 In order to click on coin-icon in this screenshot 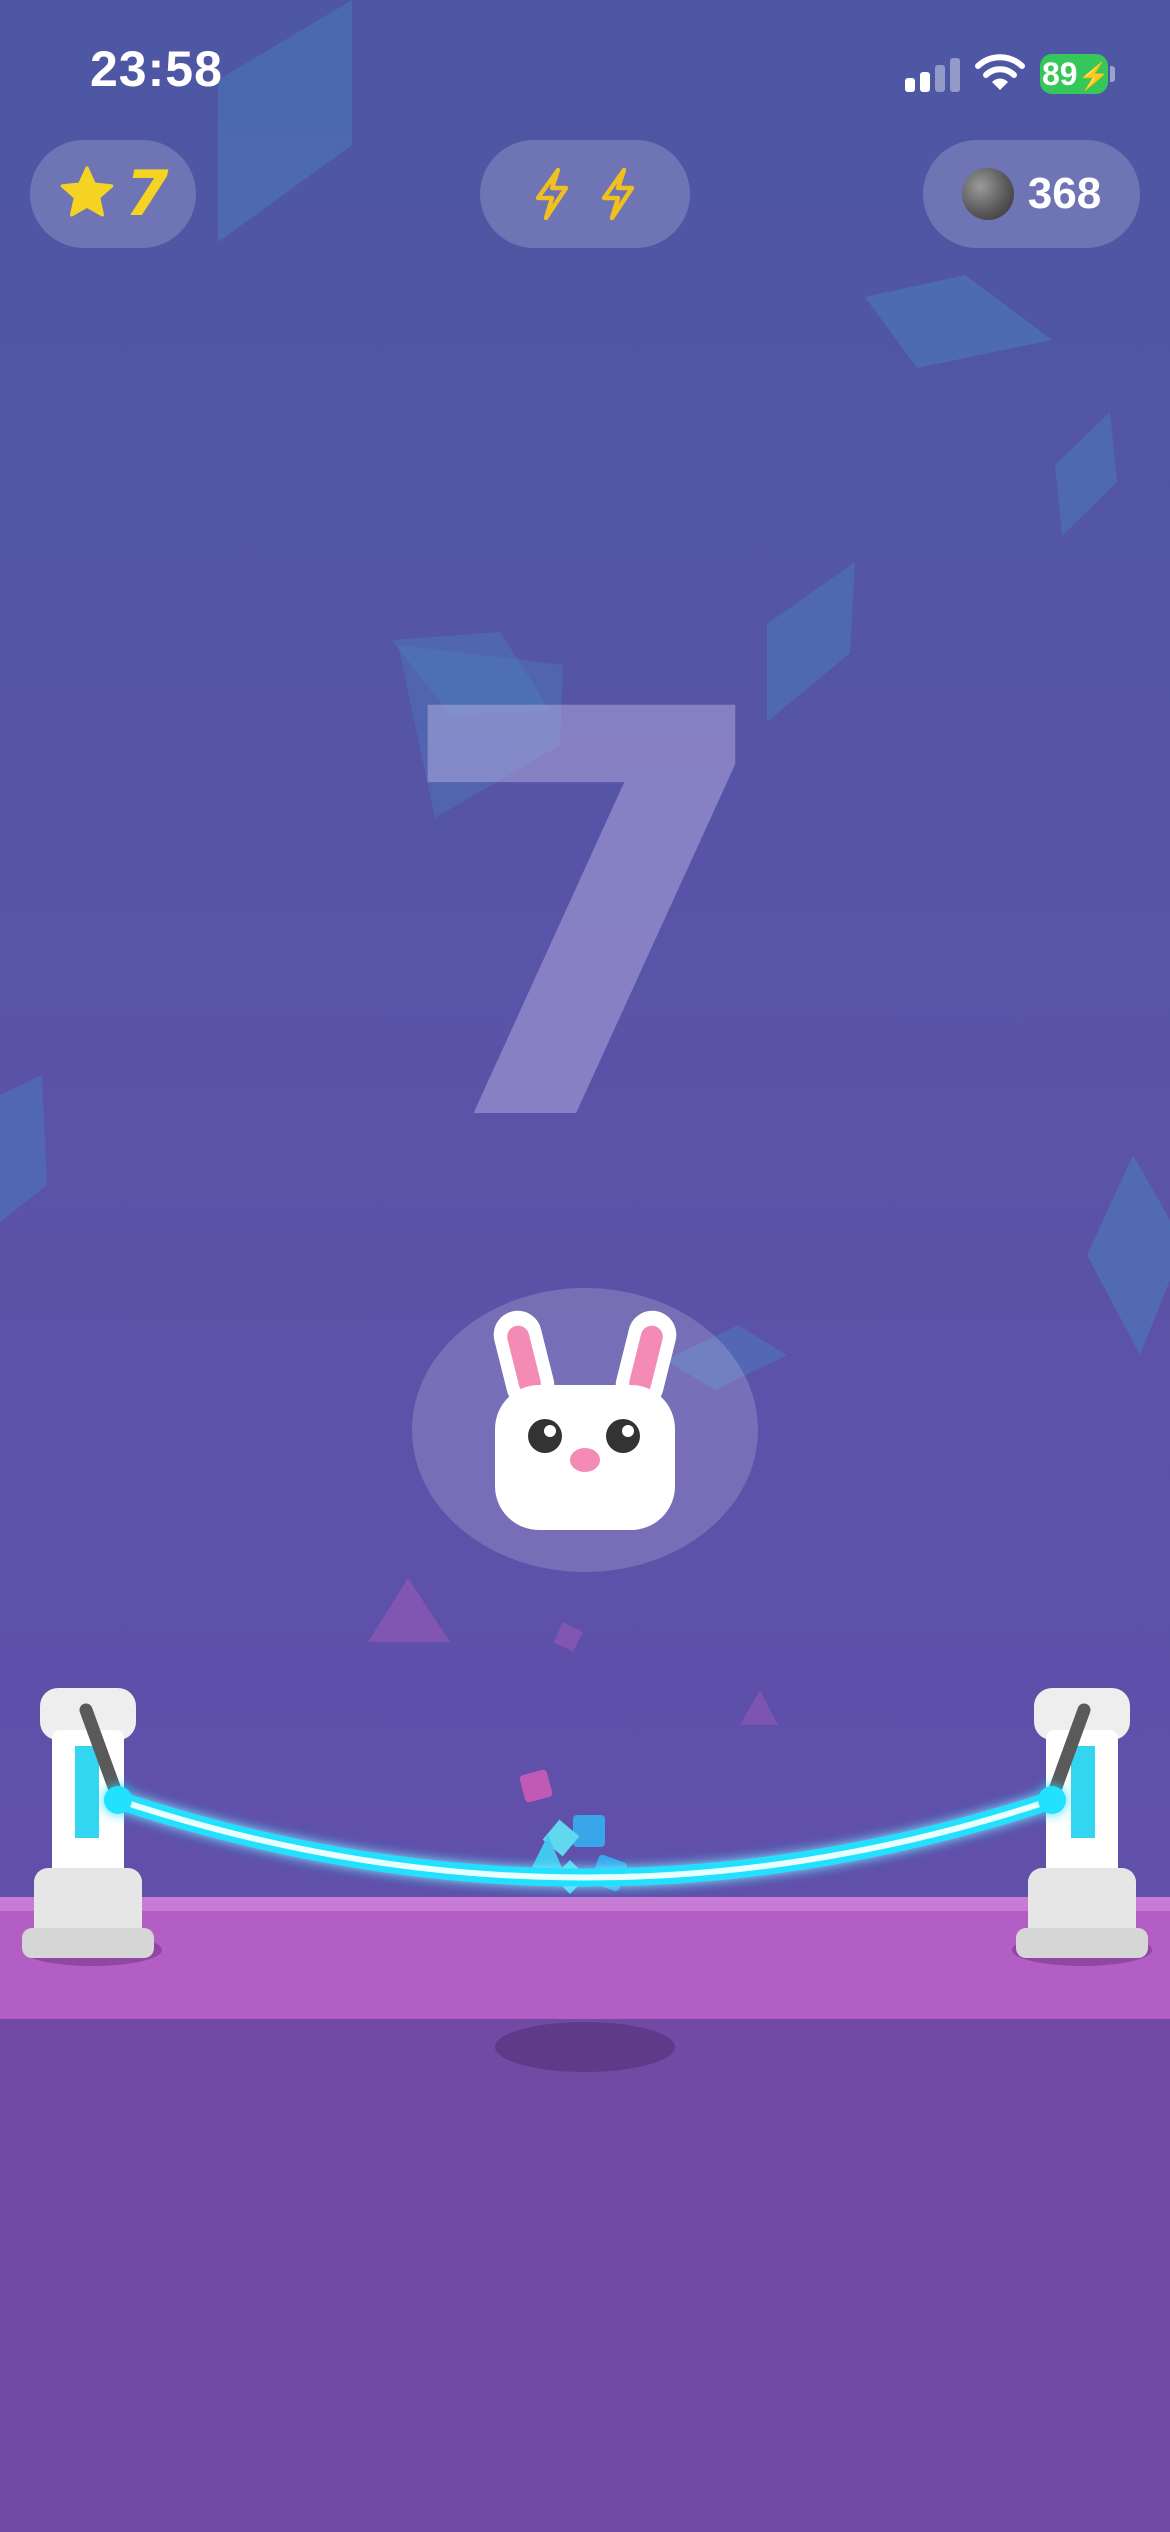, I will do `click(987, 194)`.